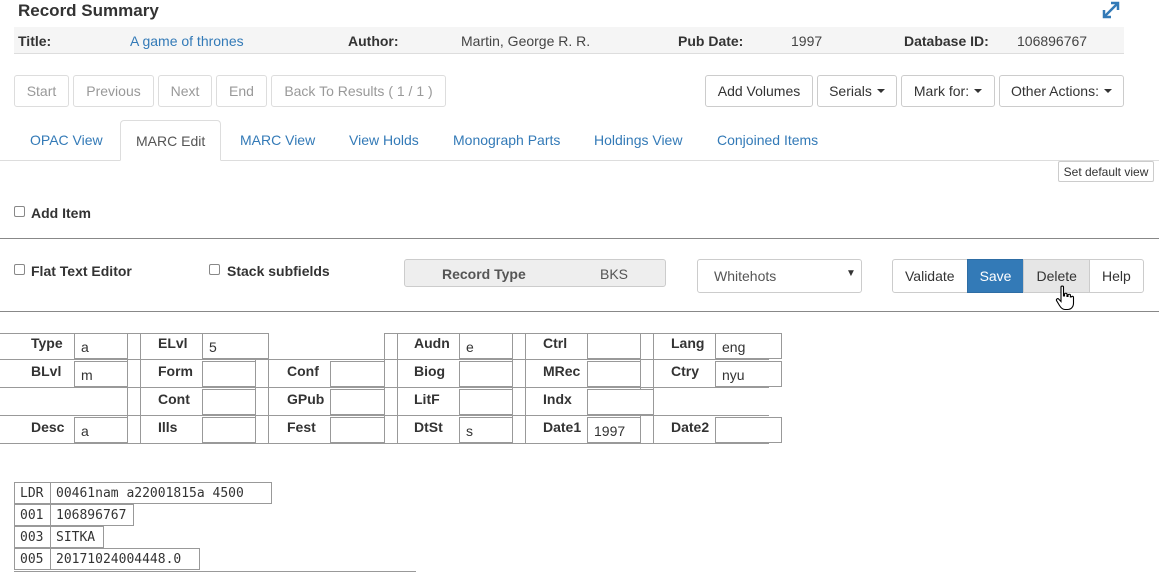 The height and width of the screenshot is (572, 1159). I want to click on help-button: Help, so click(1116, 276).